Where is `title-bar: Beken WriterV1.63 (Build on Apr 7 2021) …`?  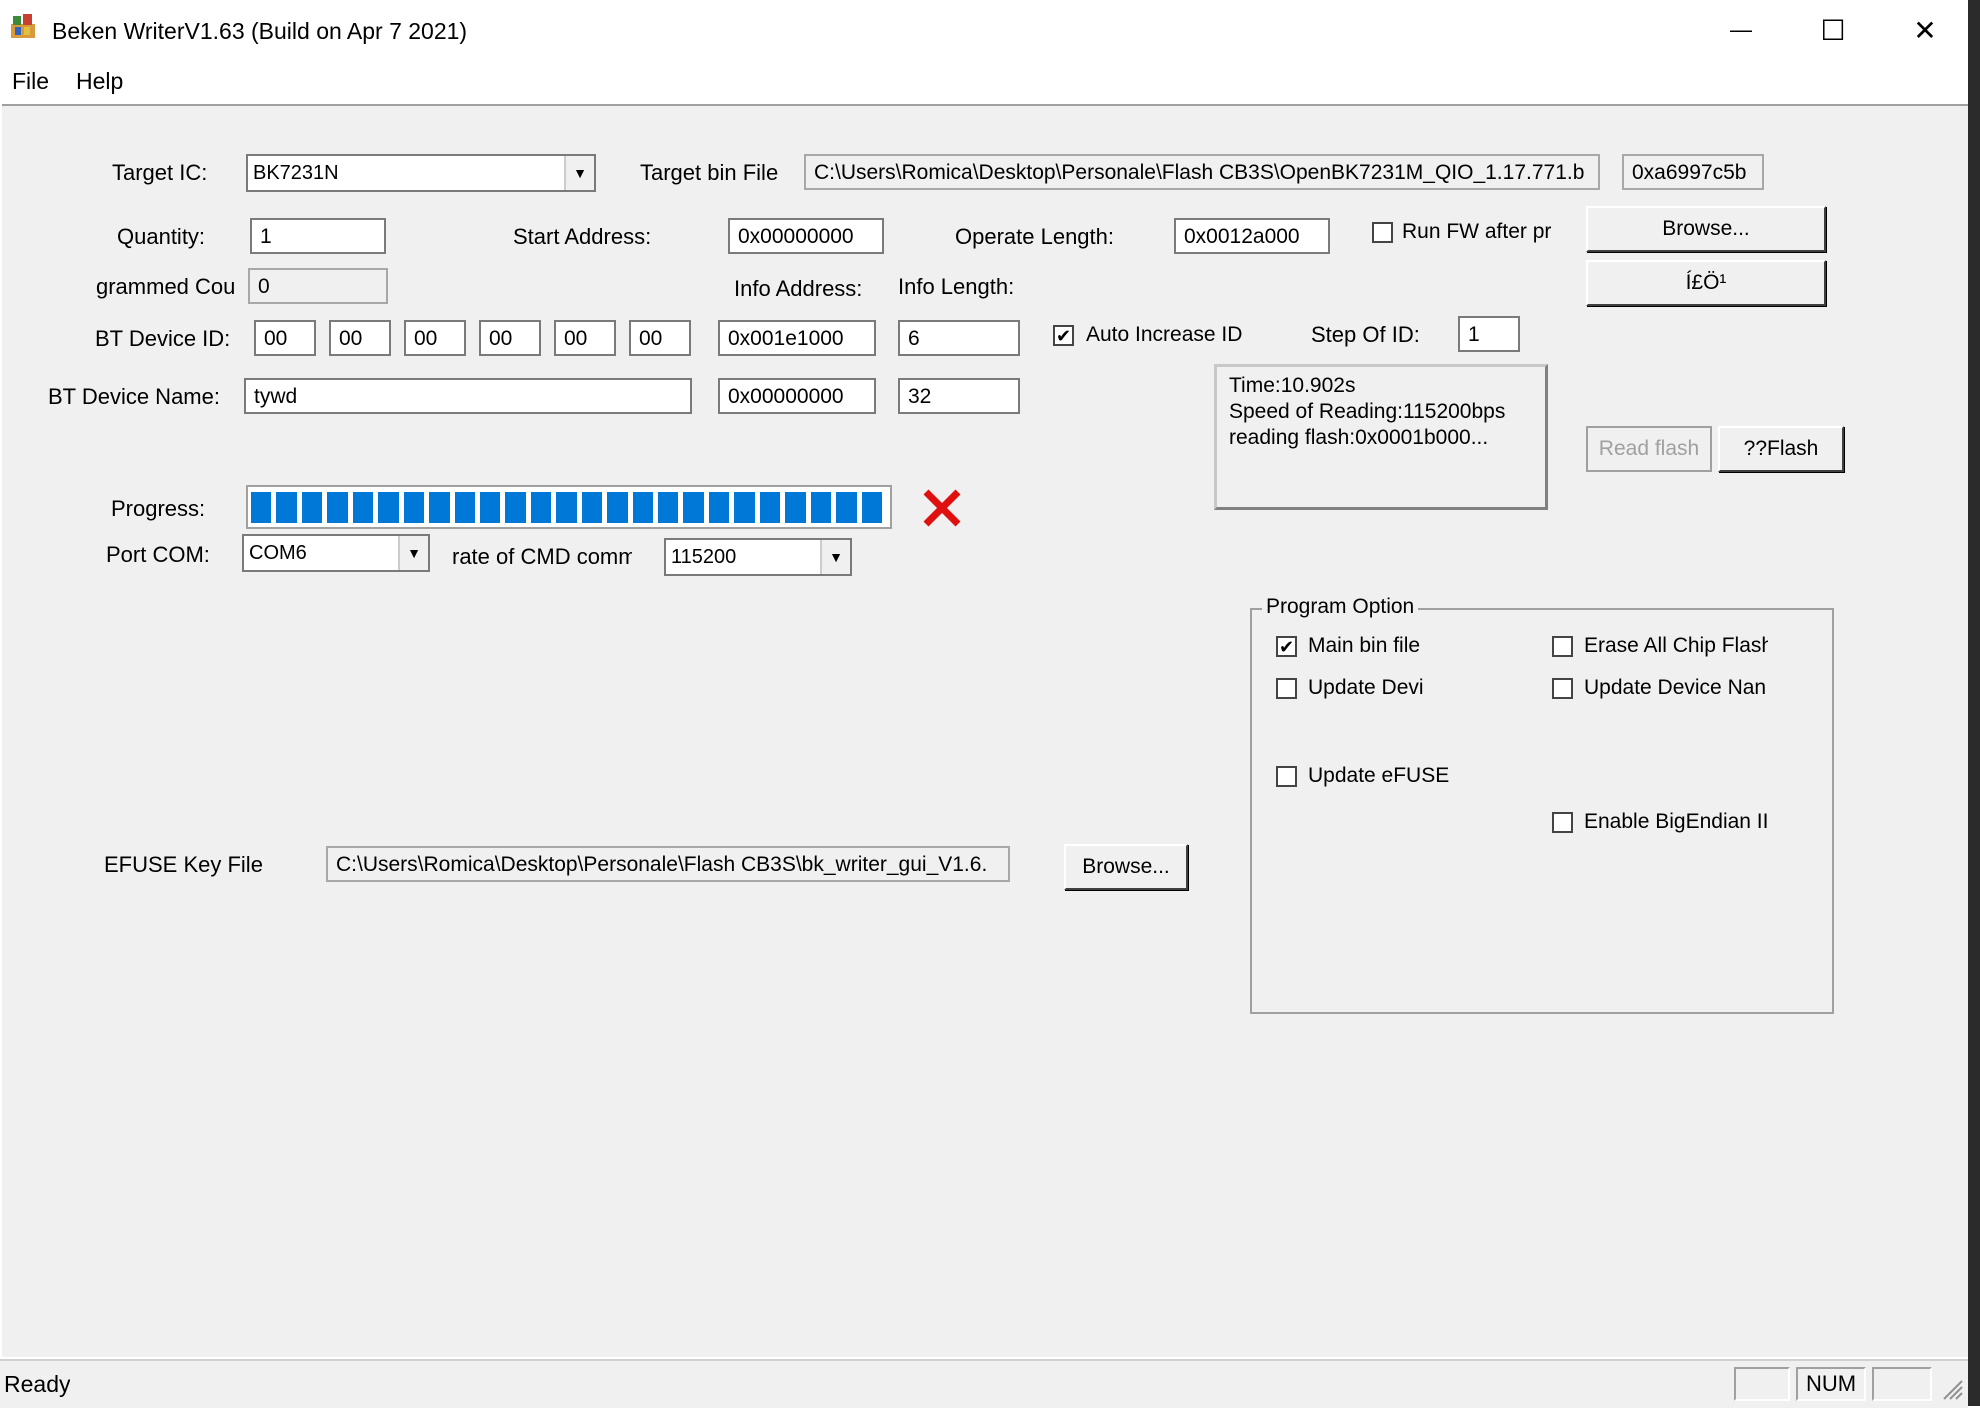 title-bar: Beken WriterV1.63 (Build on Apr 7 2021) … is located at coordinates (984, 31).